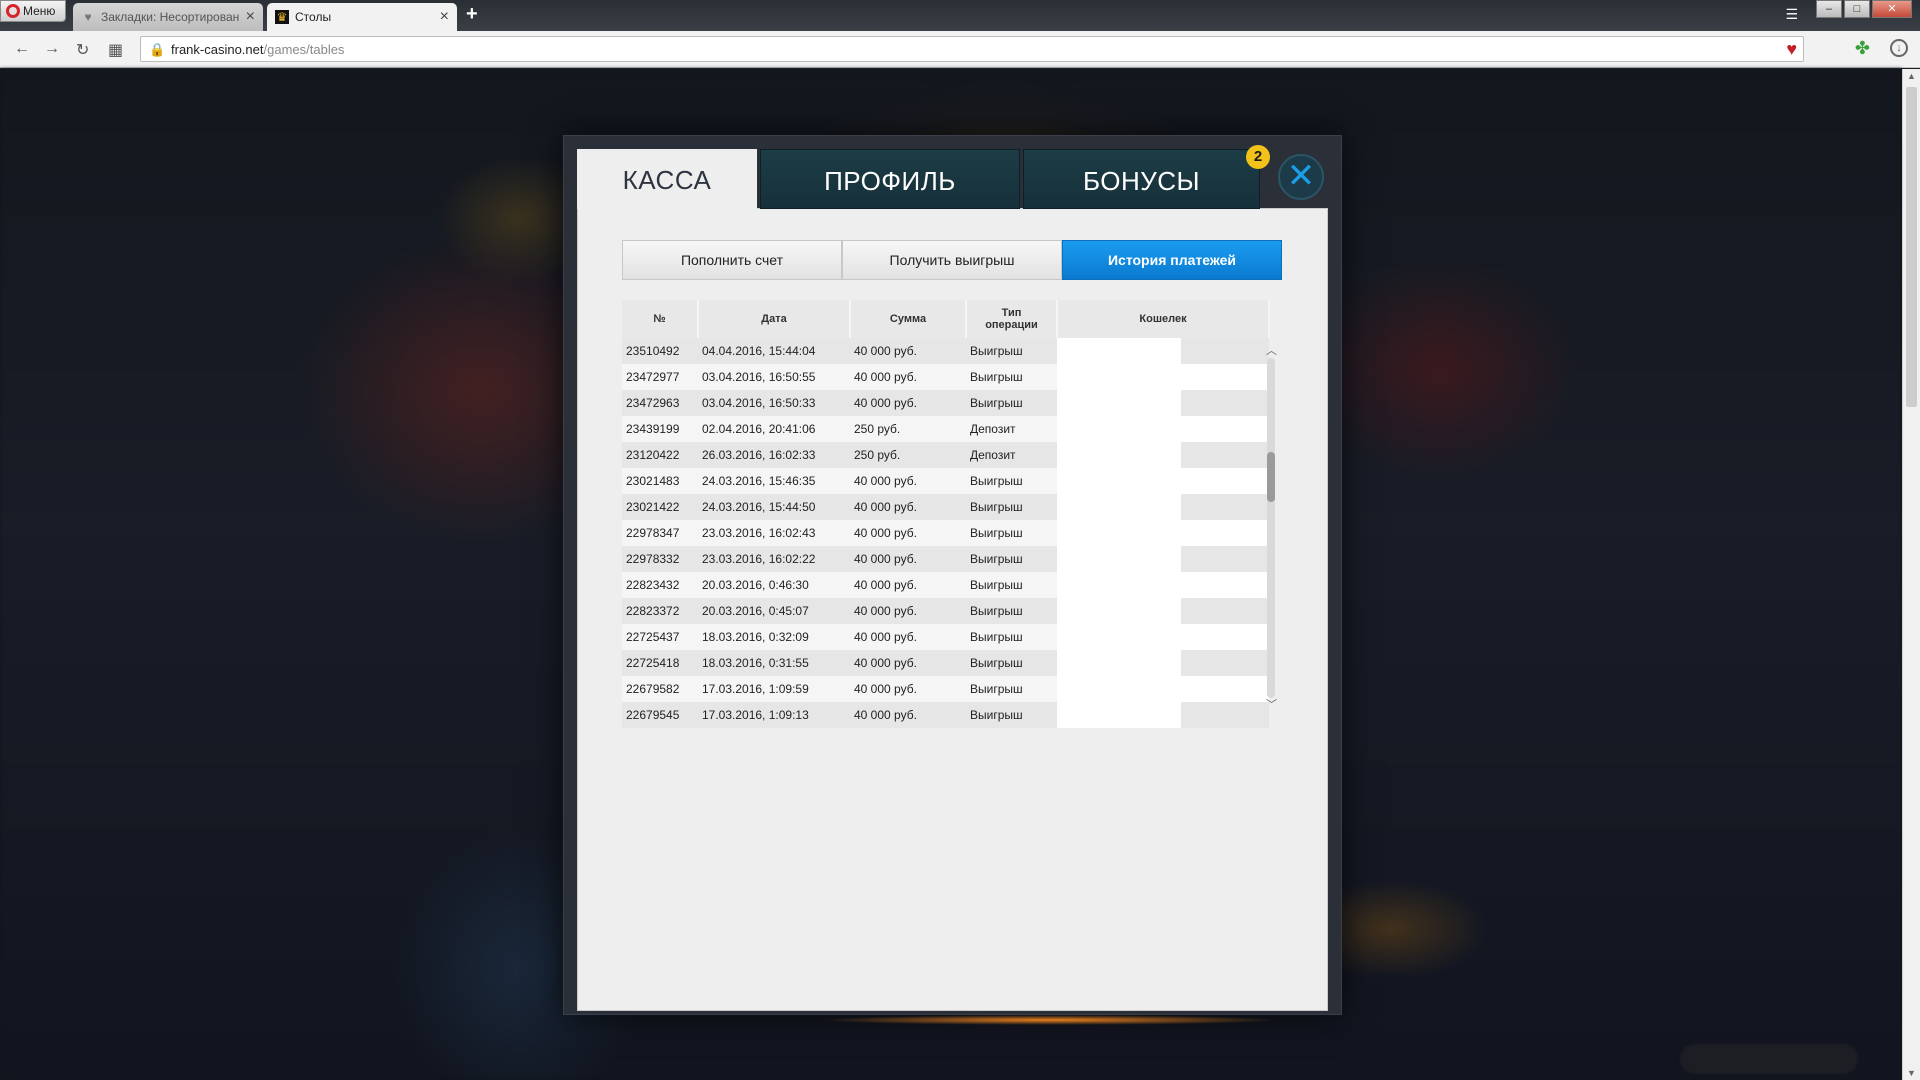  Describe the element at coordinates (1862, 48) in the screenshot. I see `extension-clover-icon: ✤` at that location.